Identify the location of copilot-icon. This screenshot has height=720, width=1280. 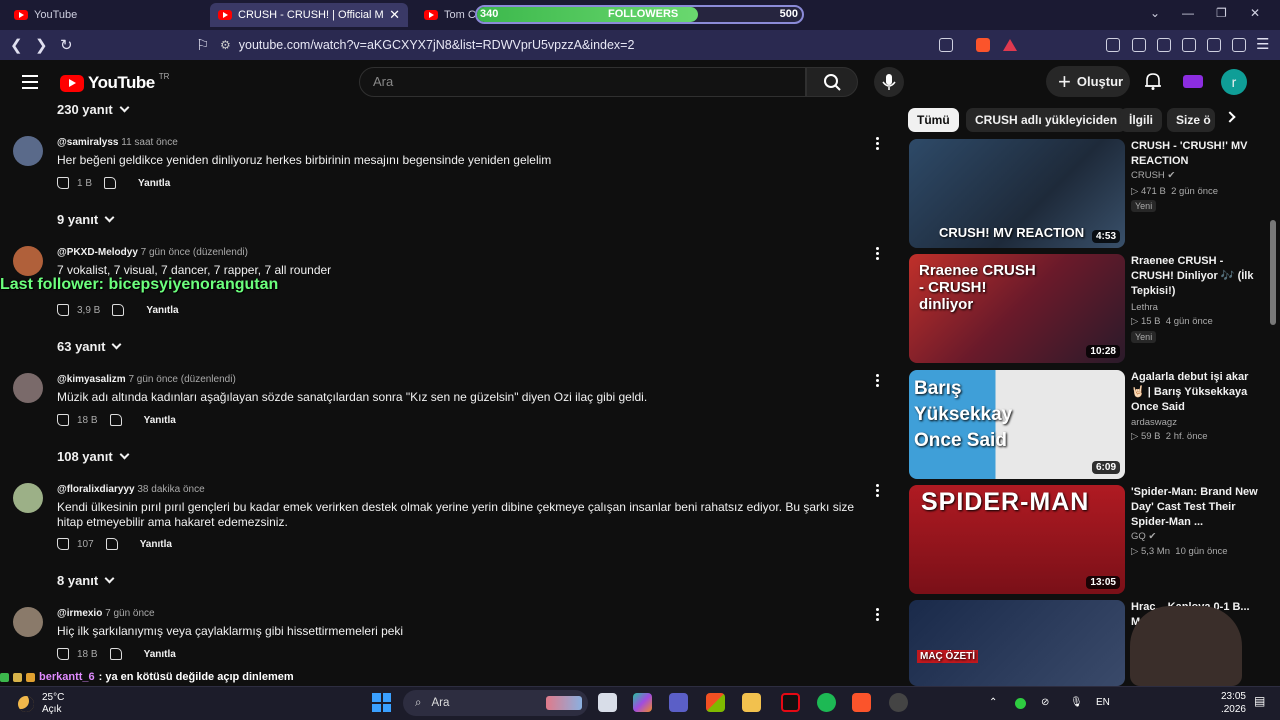
(642, 702).